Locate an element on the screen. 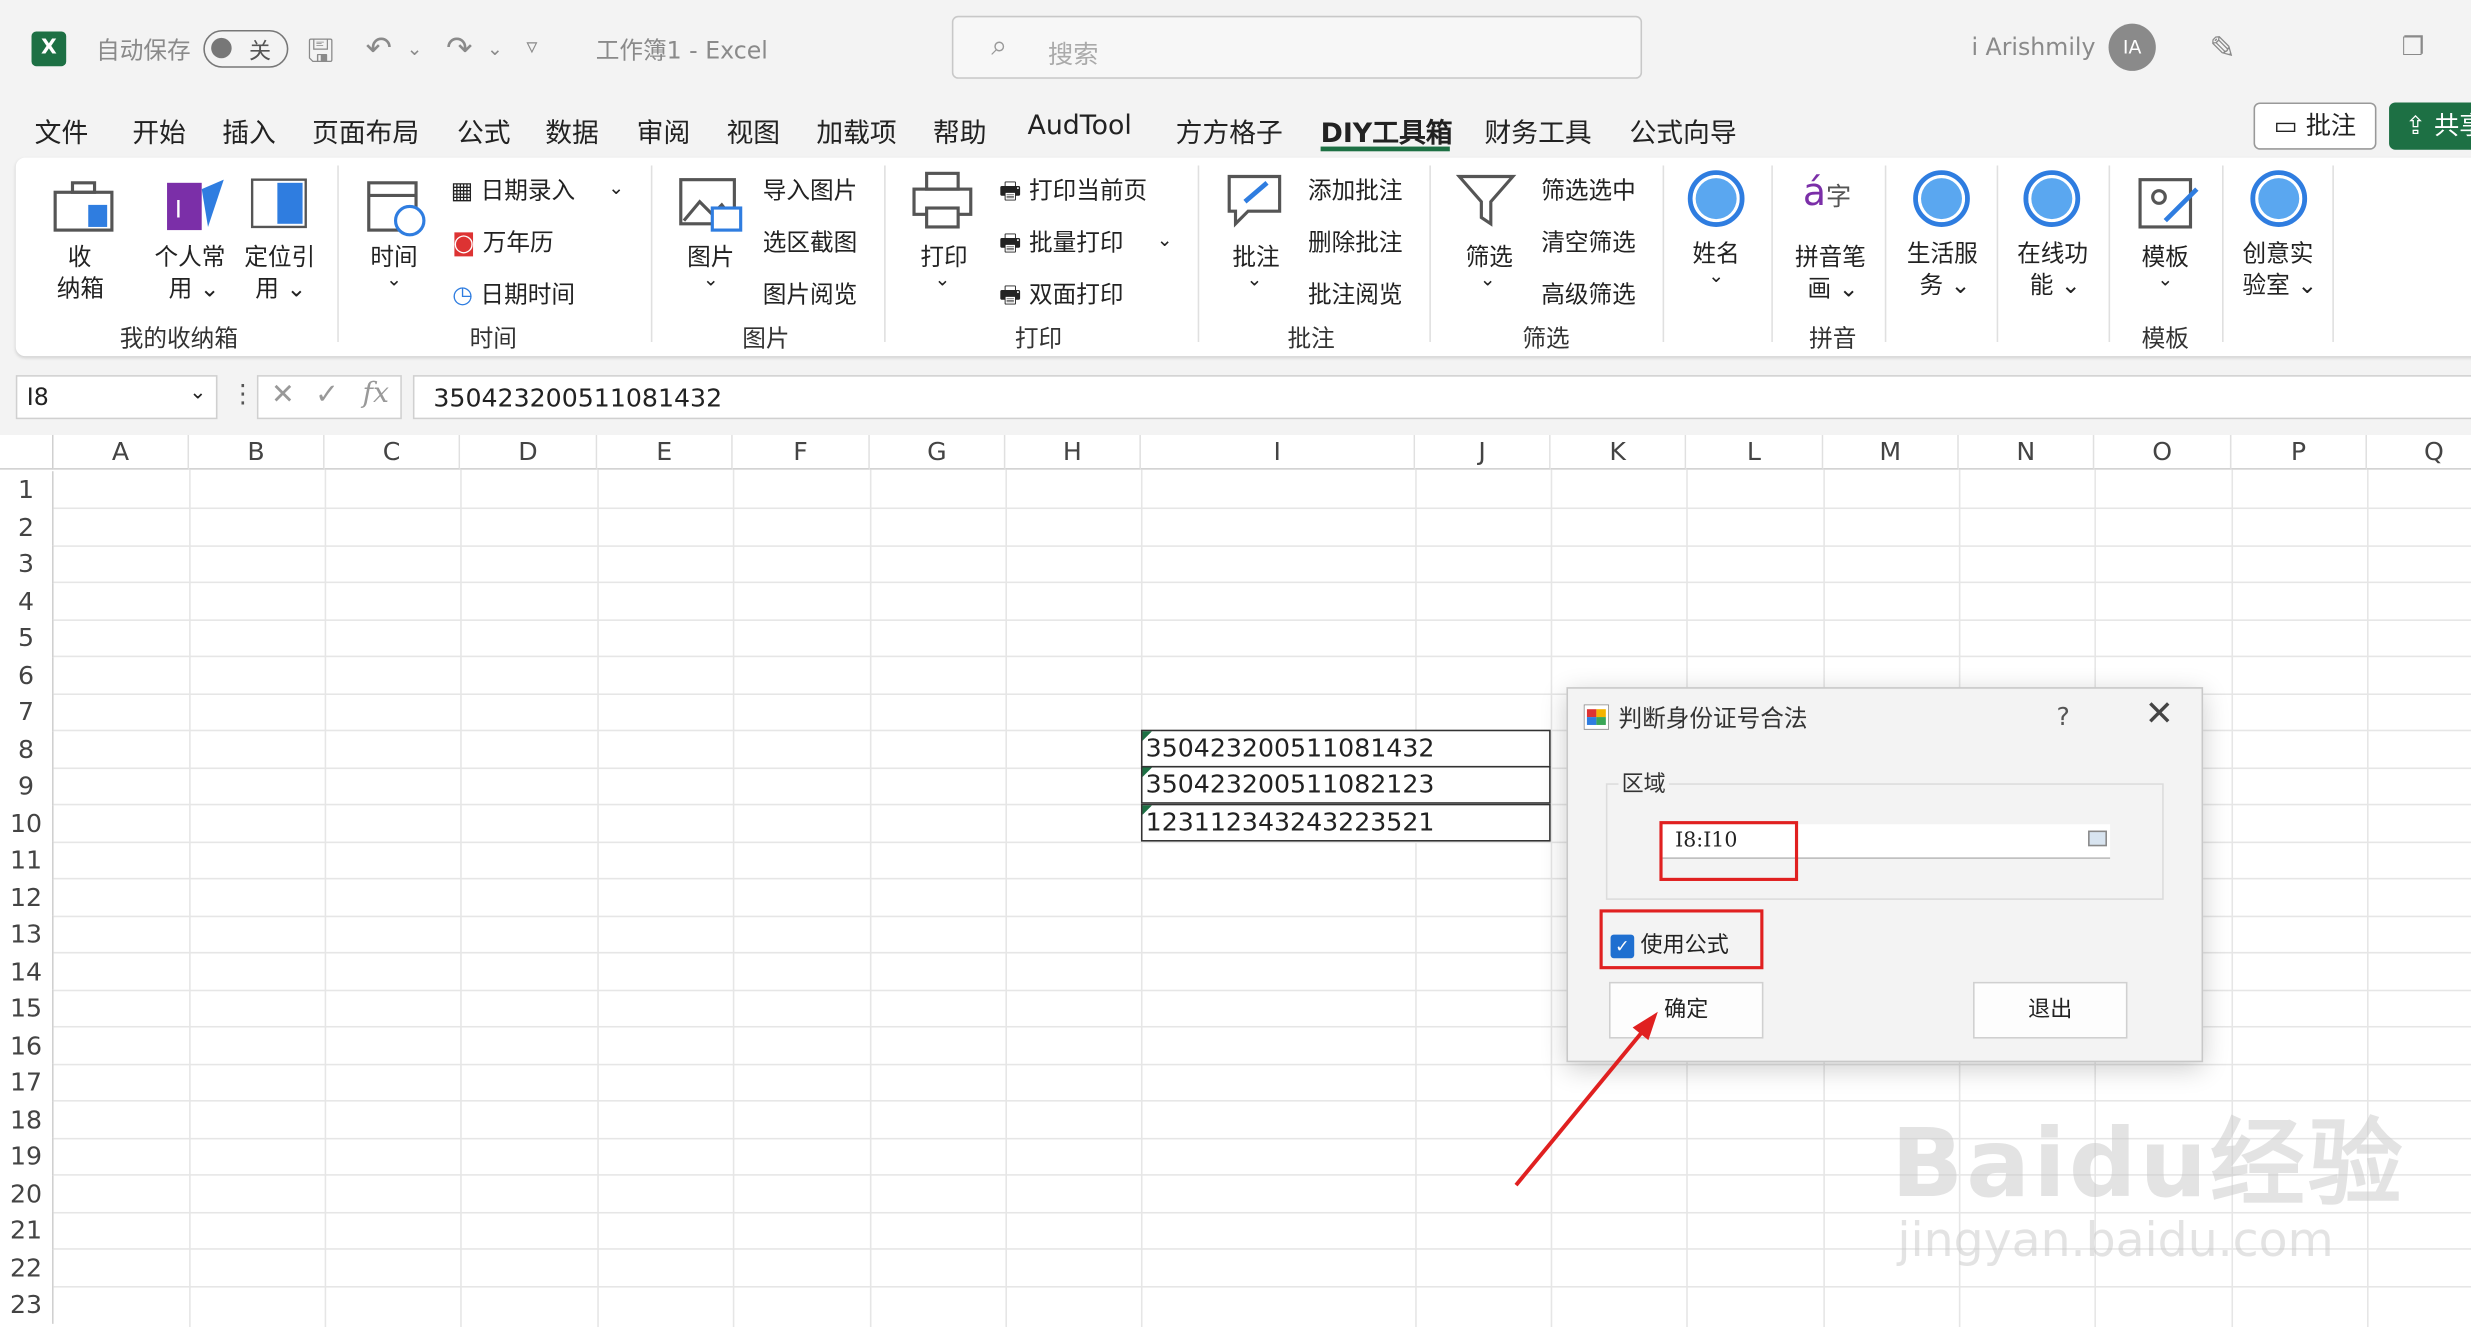 Image resolution: width=2471 pixels, height=1327 pixels. column-header: D is located at coordinates (529, 452).